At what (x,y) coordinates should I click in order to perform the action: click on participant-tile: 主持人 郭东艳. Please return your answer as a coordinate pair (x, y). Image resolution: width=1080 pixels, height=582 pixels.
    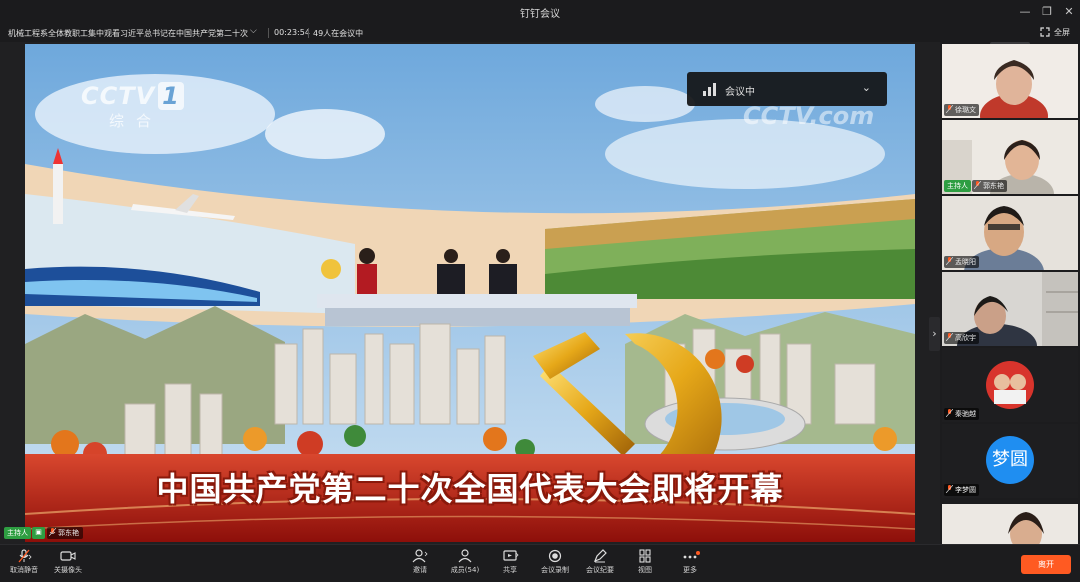
    Looking at the image, I should click on (1010, 157).